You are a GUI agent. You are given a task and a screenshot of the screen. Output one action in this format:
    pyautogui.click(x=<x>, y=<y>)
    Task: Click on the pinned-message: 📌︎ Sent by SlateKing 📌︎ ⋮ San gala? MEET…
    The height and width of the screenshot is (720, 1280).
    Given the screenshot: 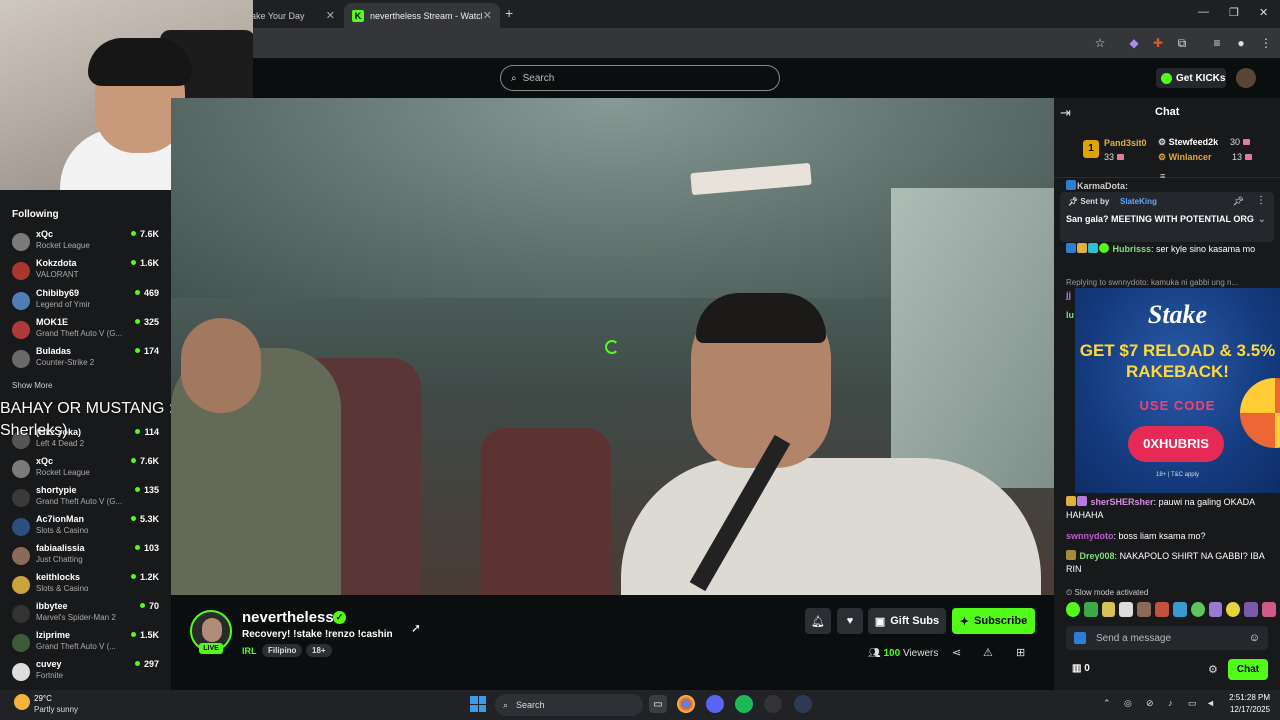 What is the action you would take?
    pyautogui.click(x=1167, y=217)
    